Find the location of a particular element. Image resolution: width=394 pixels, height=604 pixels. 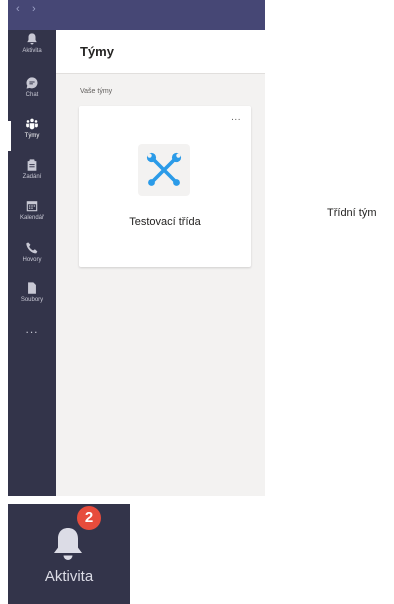

page-title: Týmy is located at coordinates (97, 51).